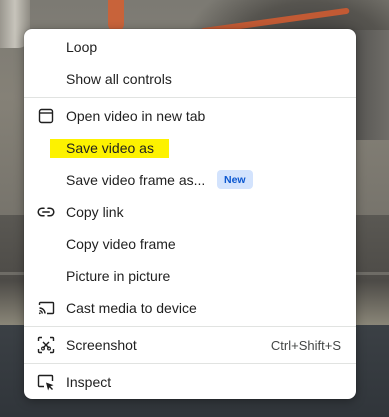 This screenshot has height=417, width=389. I want to click on link-icon, so click(46, 212).